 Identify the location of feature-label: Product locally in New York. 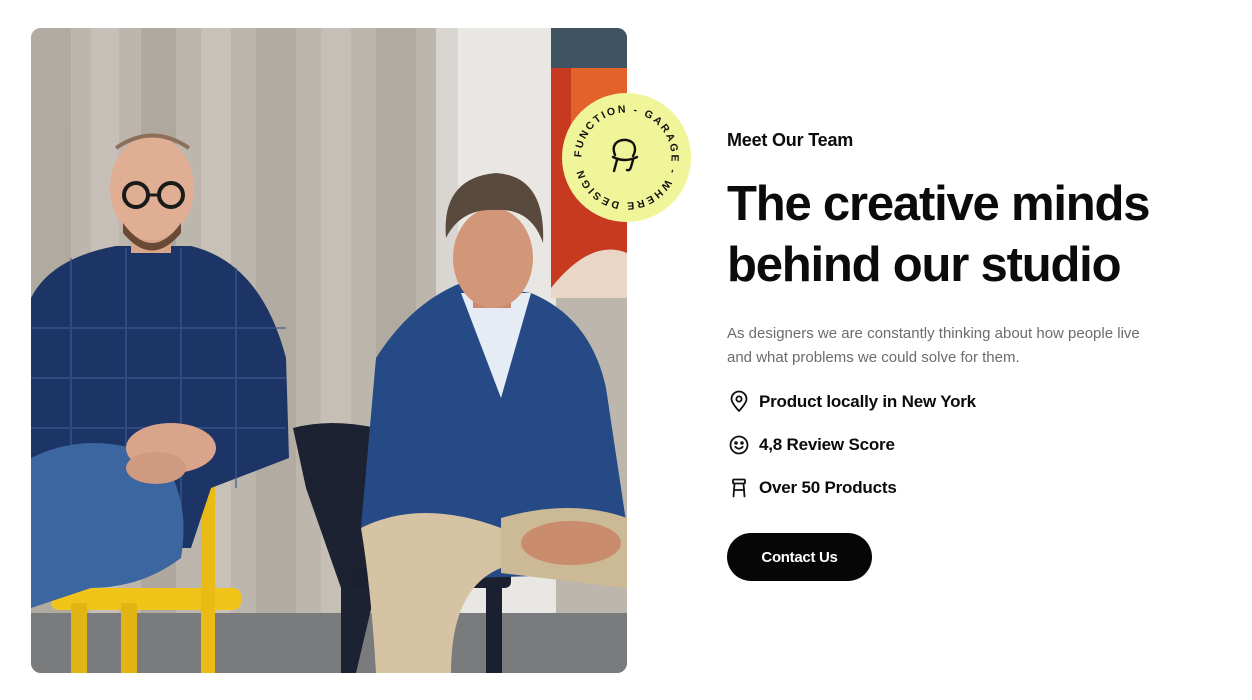
(867, 401).